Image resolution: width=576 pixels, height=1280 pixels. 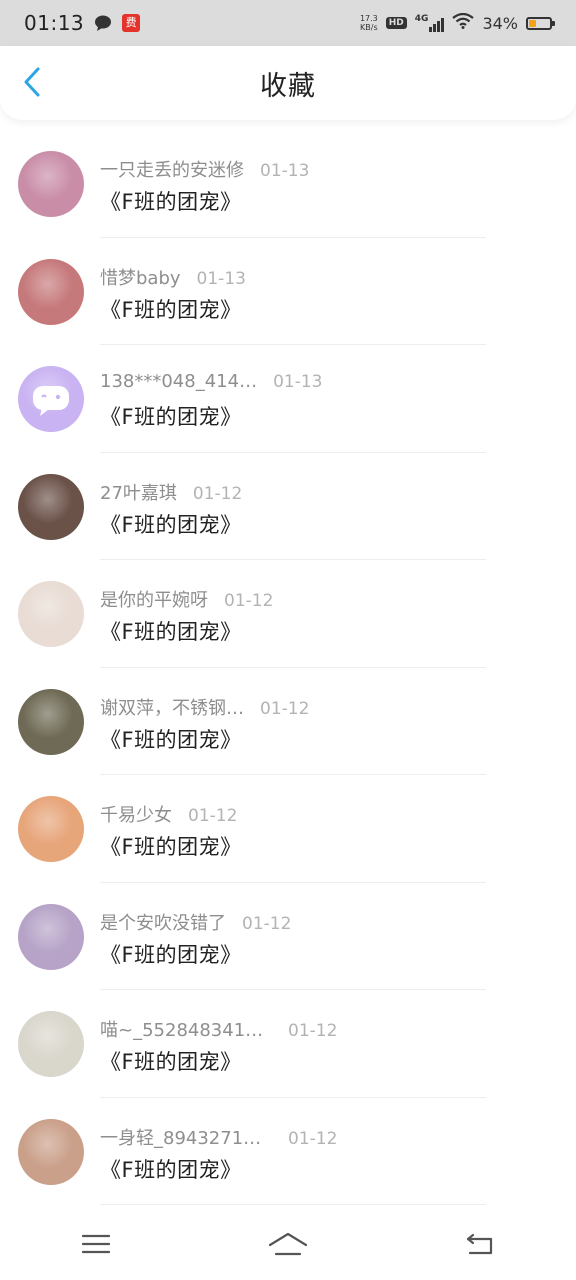 I want to click on menu-icon, so click(x=96, y=1244).